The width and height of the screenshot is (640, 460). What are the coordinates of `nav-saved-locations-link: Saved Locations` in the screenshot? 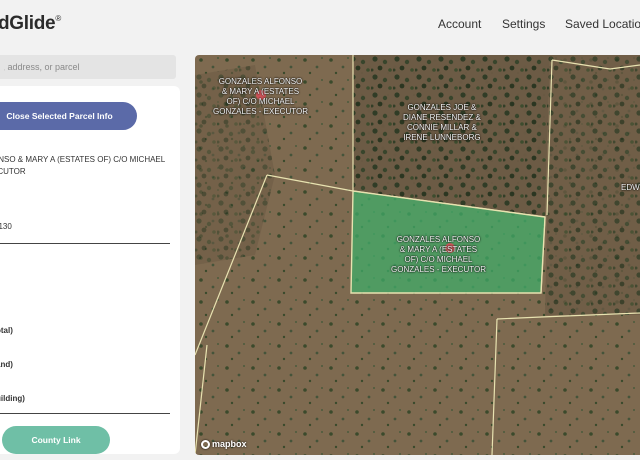 It's located at (602, 24).